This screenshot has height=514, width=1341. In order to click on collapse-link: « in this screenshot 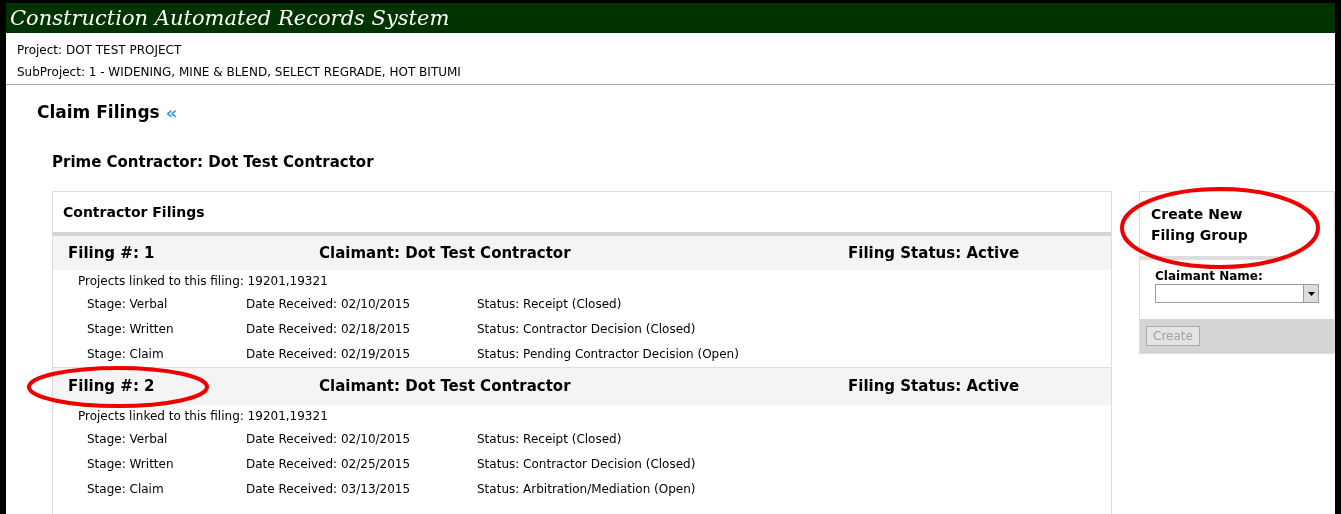, I will do `click(171, 112)`.